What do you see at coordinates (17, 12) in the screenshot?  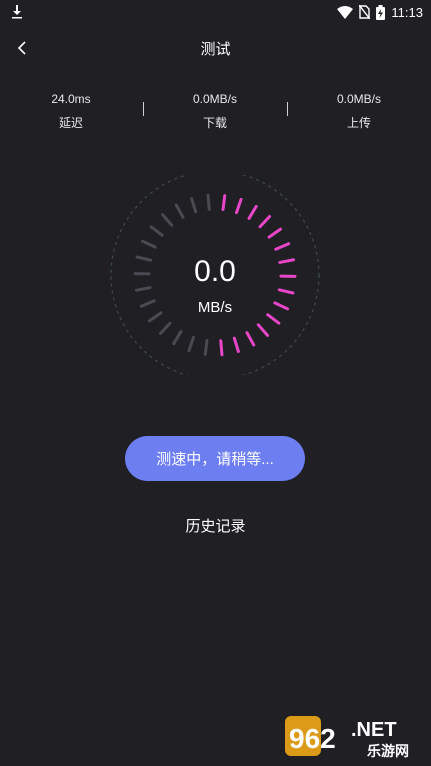 I see `download-icon` at bounding box center [17, 12].